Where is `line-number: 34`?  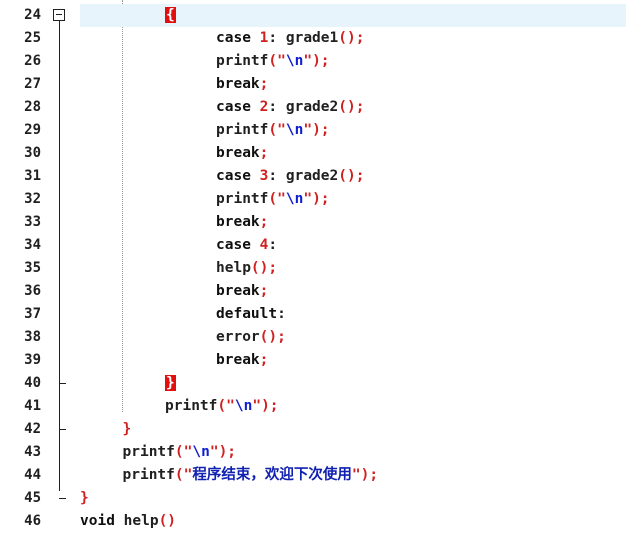 line-number: 34 is located at coordinates (32, 245).